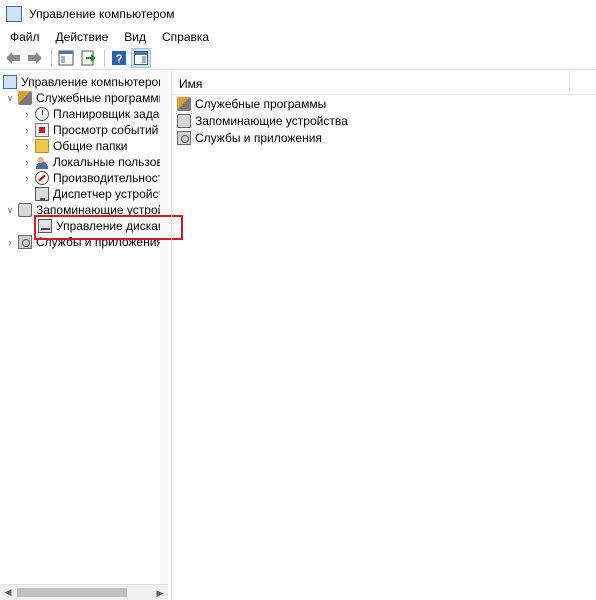 The height and width of the screenshot is (600, 596). I want to click on tree-horizontal-scrollbar: ◀ ▶, so click(84, 592).